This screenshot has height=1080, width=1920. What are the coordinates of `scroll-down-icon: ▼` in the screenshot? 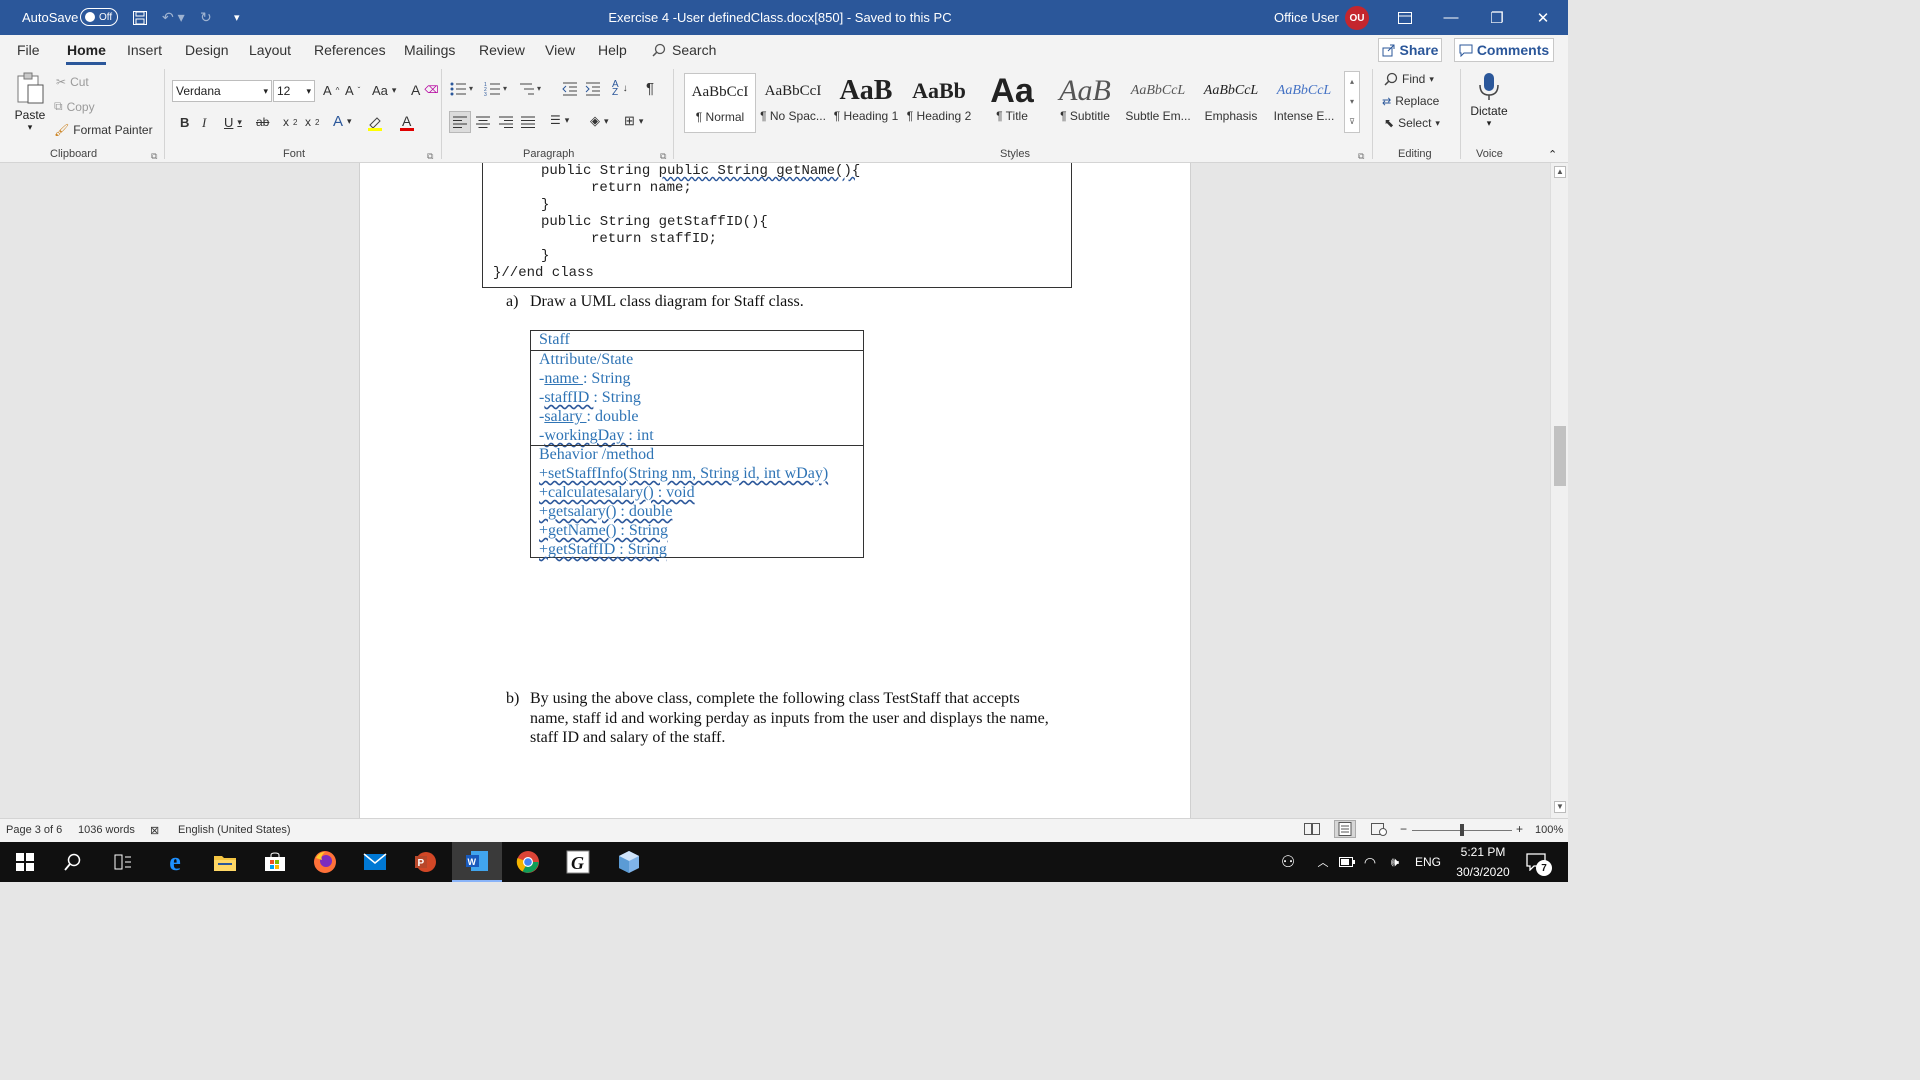 It's located at (1560, 807).